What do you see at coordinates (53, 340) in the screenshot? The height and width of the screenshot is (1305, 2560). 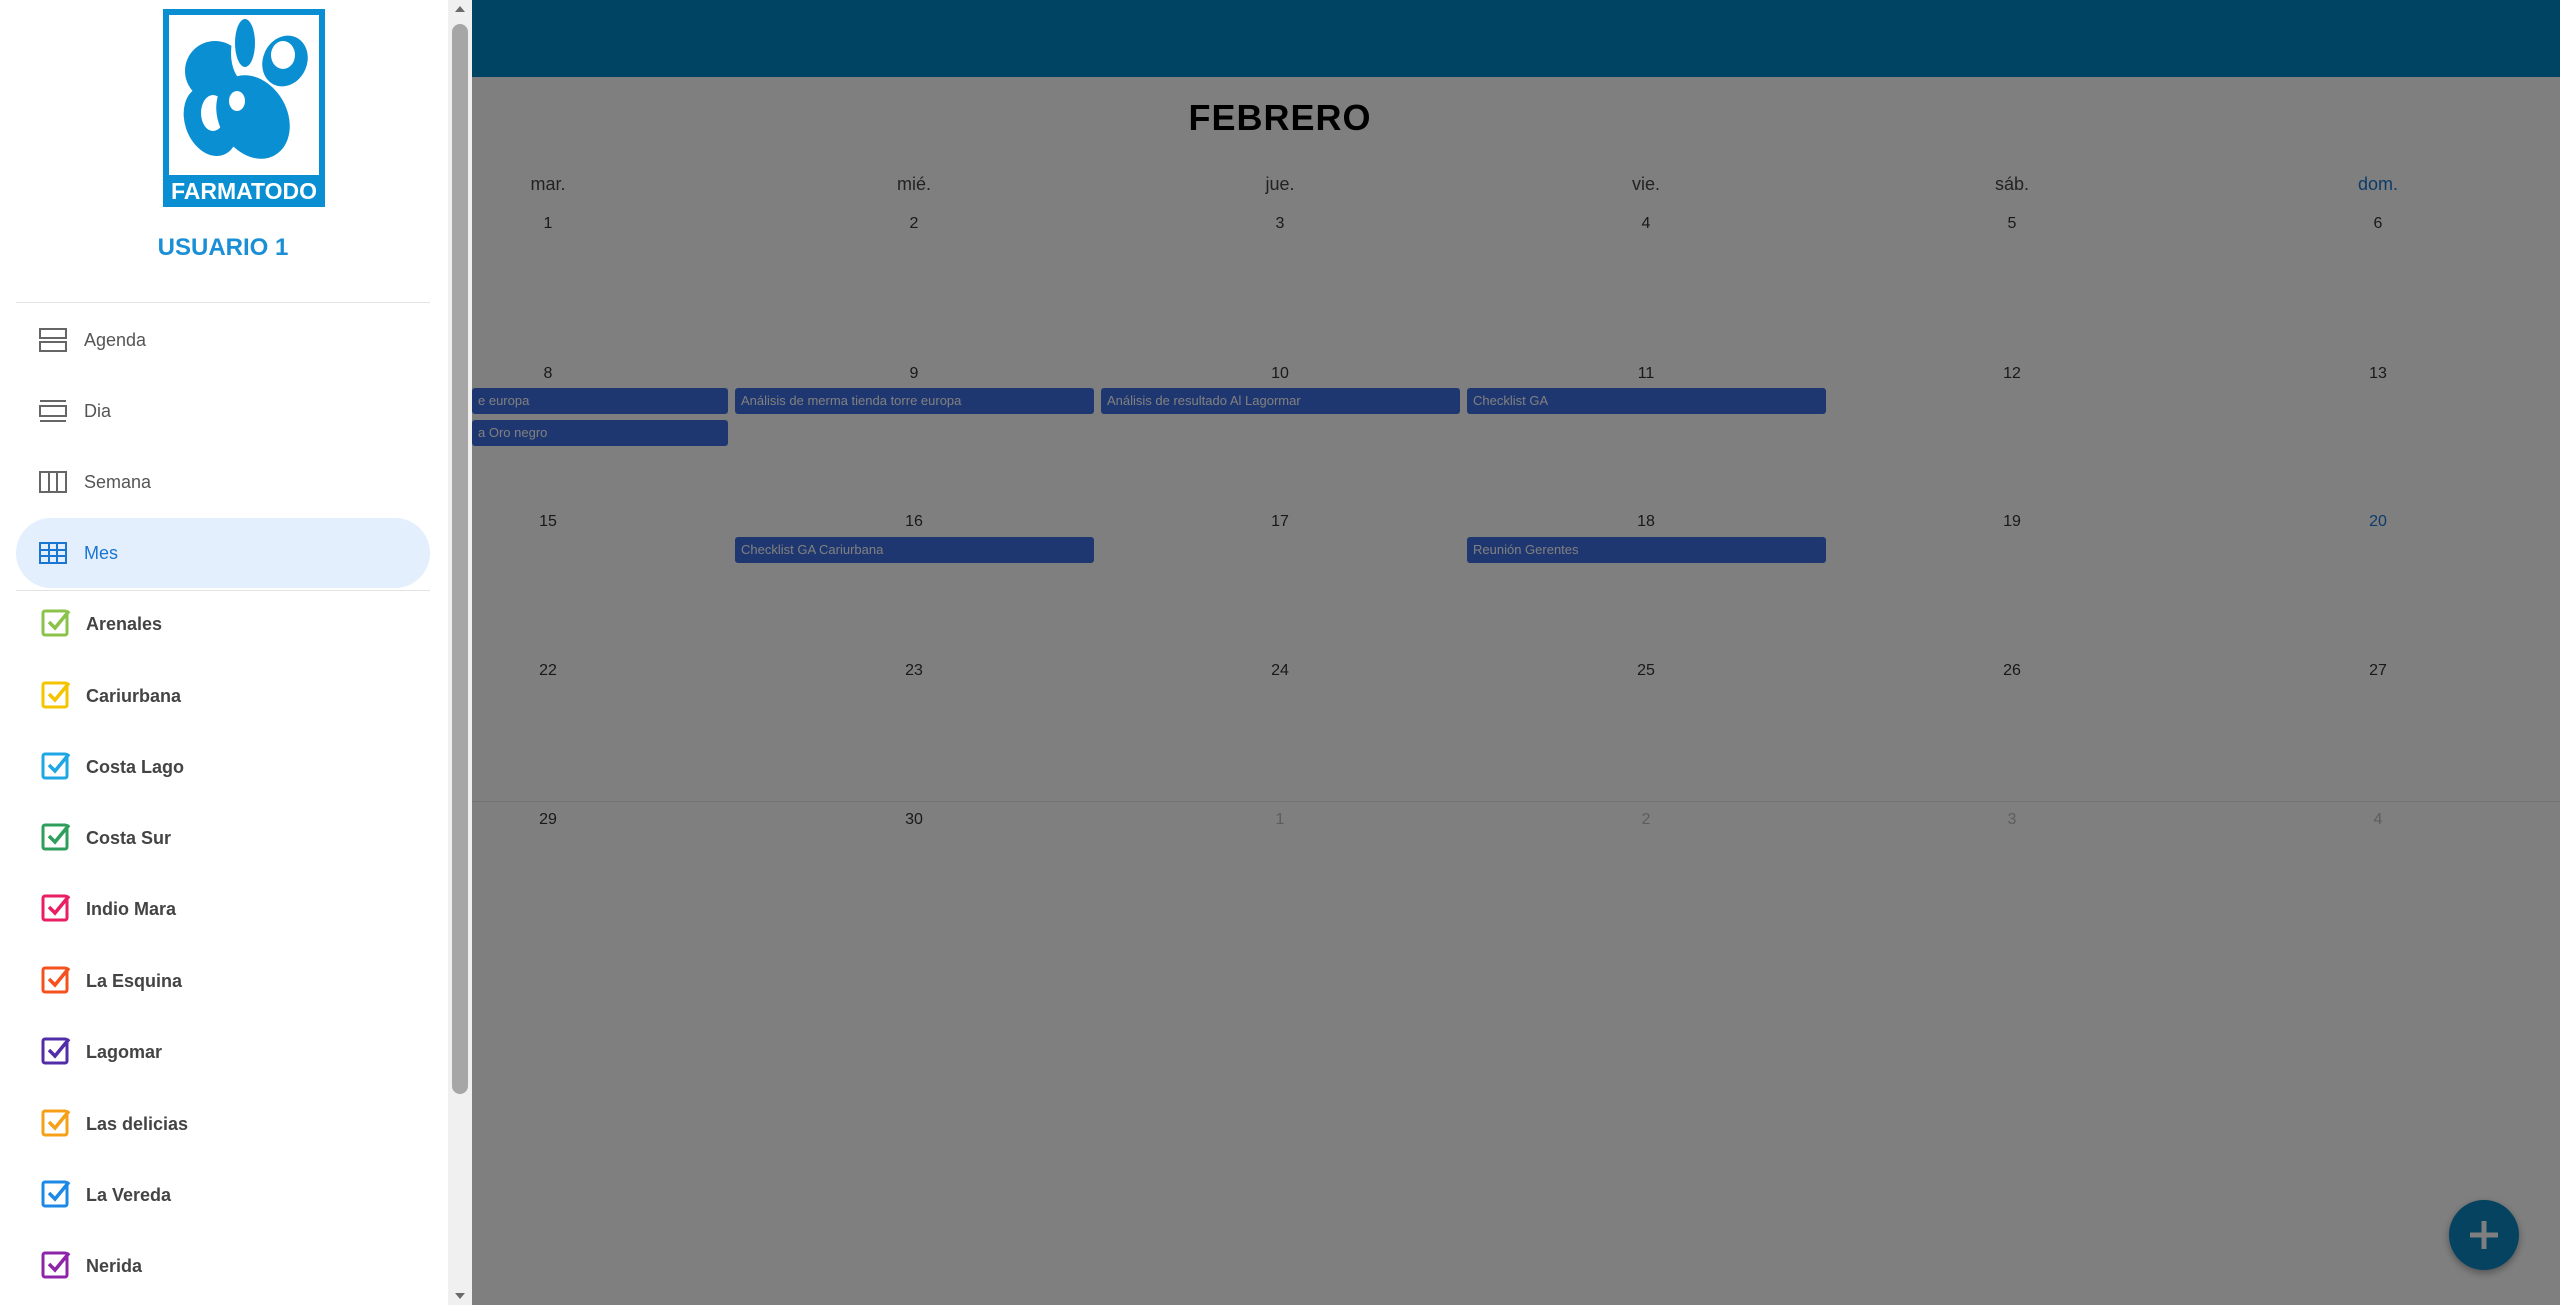 I see `agenda-view-icon` at bounding box center [53, 340].